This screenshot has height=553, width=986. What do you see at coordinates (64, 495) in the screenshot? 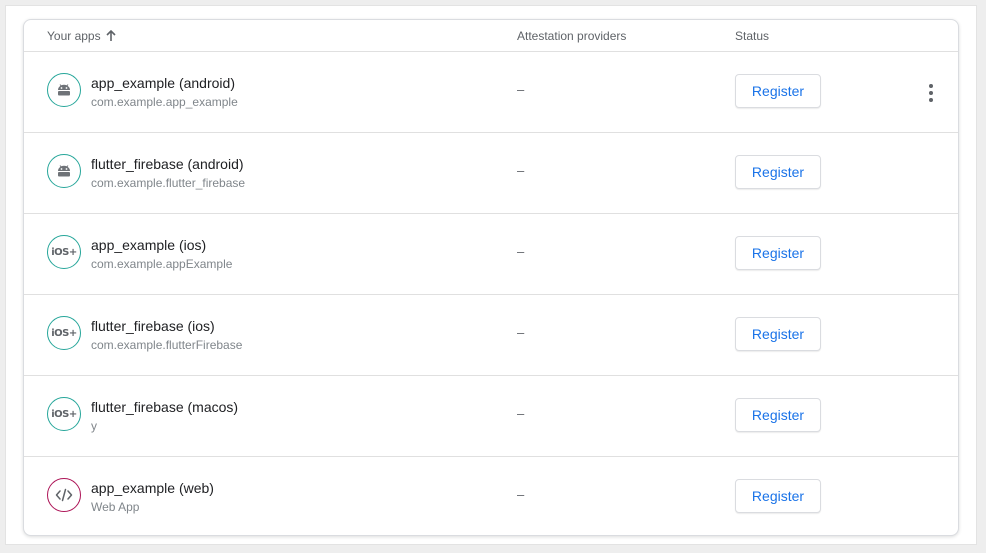
I see `web-code-icon` at bounding box center [64, 495].